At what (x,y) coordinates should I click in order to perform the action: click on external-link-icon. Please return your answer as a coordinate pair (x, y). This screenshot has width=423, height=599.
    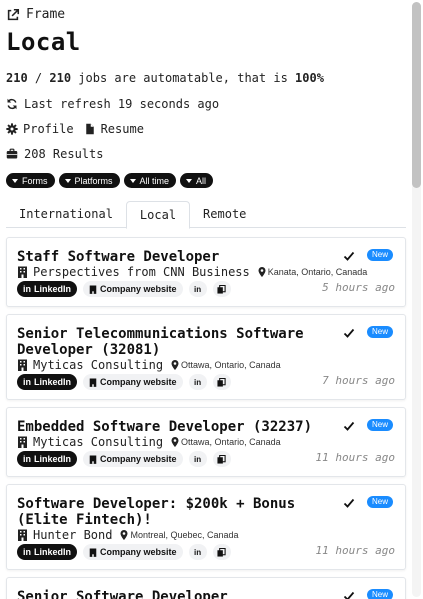
    Looking at the image, I should click on (13, 14).